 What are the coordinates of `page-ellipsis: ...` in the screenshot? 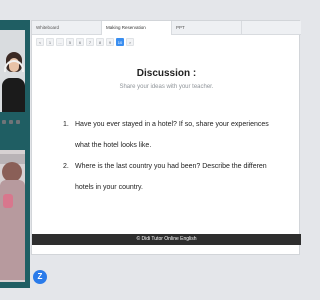 It's located at (60, 42).